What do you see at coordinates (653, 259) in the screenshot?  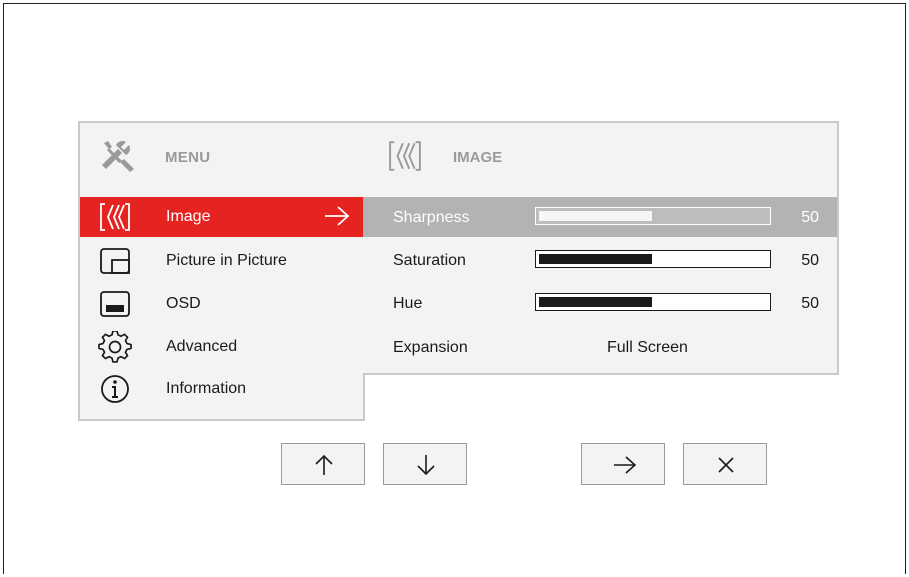 I see `saturation-slider` at bounding box center [653, 259].